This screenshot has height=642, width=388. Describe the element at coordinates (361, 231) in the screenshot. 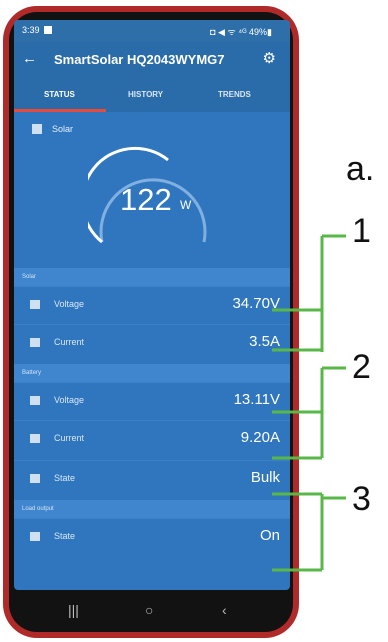

I see `annotation-1: 1` at that location.